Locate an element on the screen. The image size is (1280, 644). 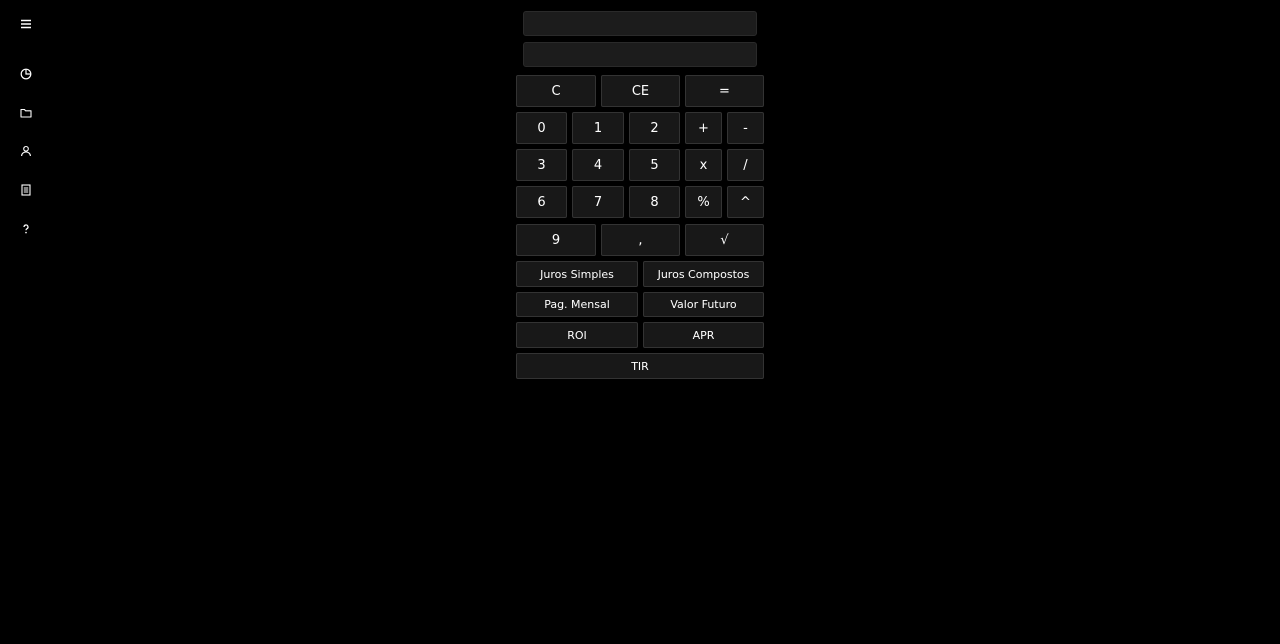
digit-0-button: 0 is located at coordinates (541, 128).